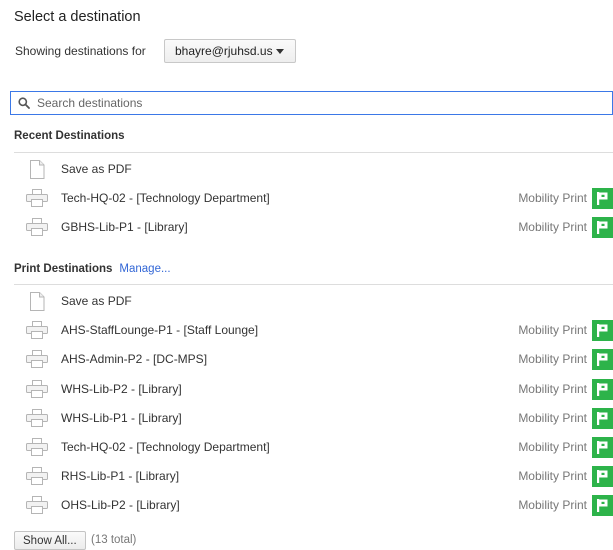 This screenshot has width=613, height=550. I want to click on destination-name: RHS-Lib-P1 - [Library], so click(120, 476).